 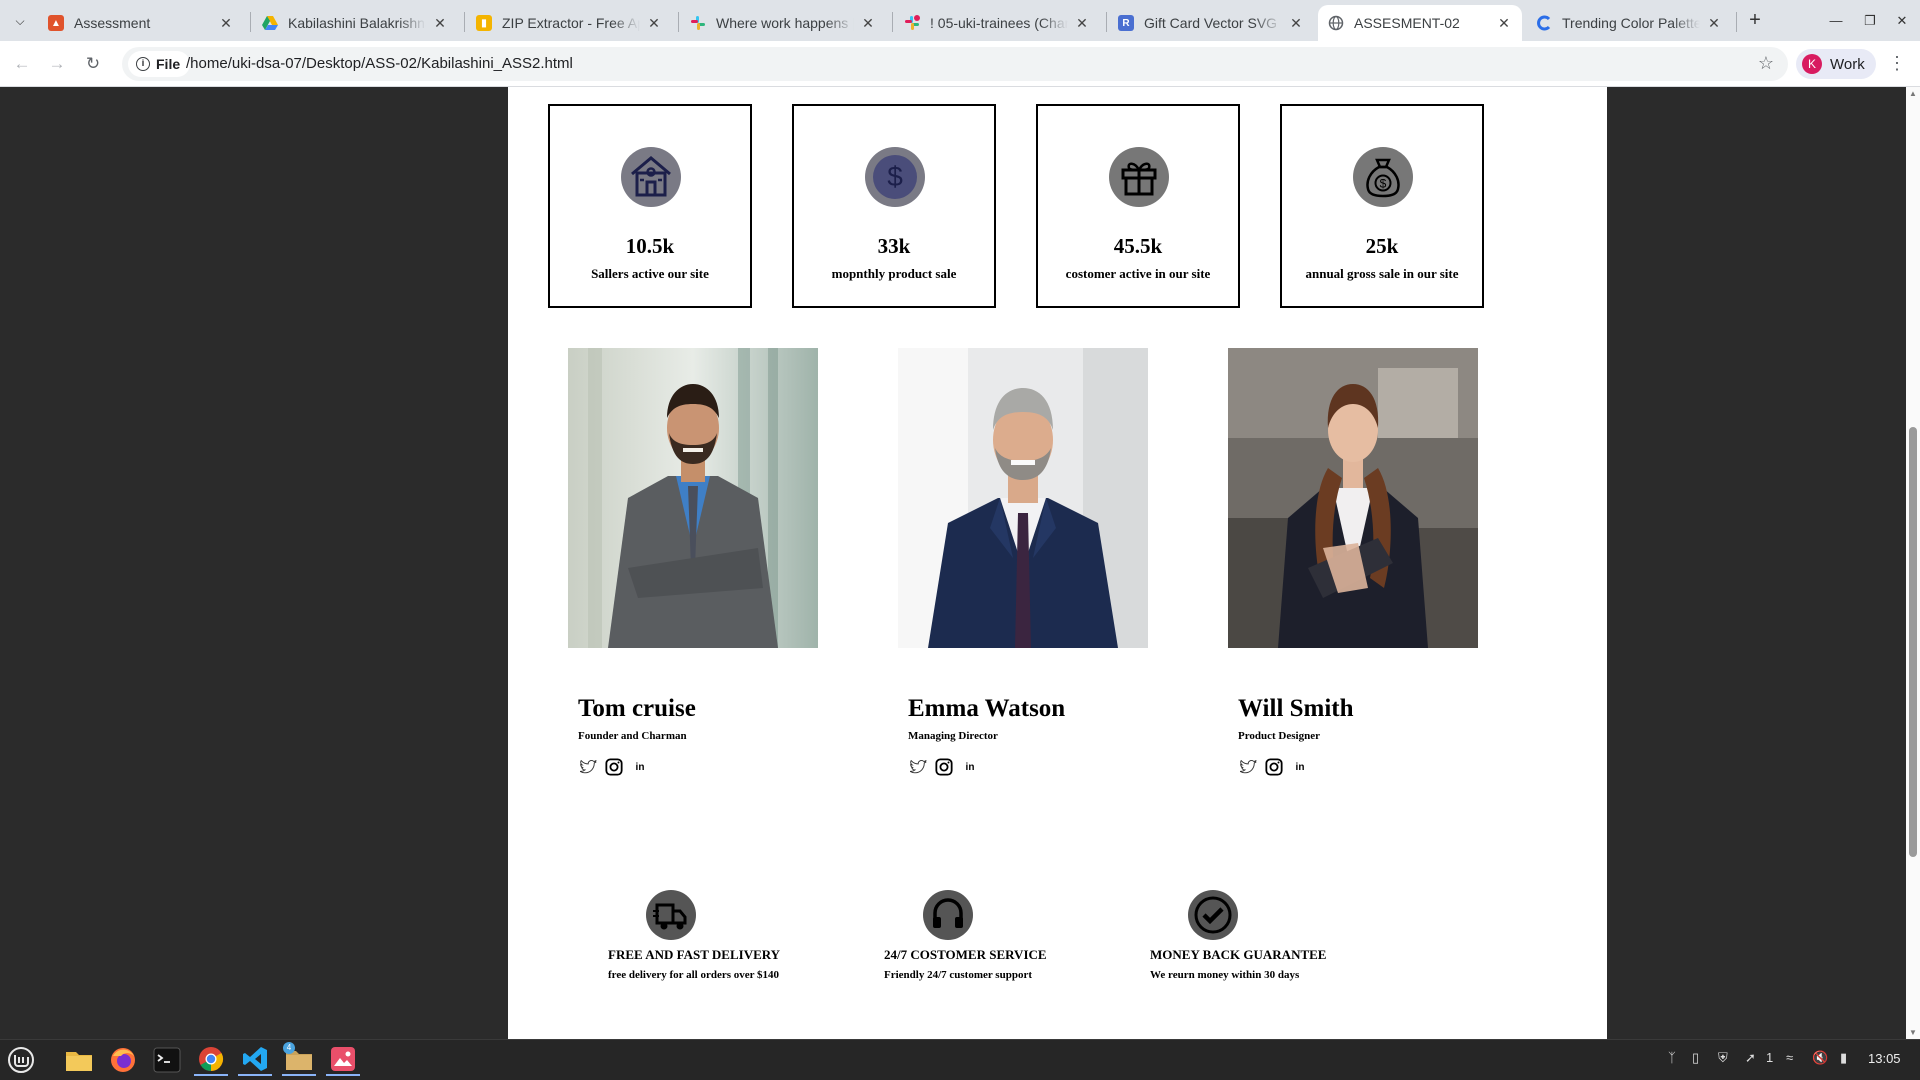 I want to click on volume-muted-icon: 🔇, so click(x=1820, y=1058).